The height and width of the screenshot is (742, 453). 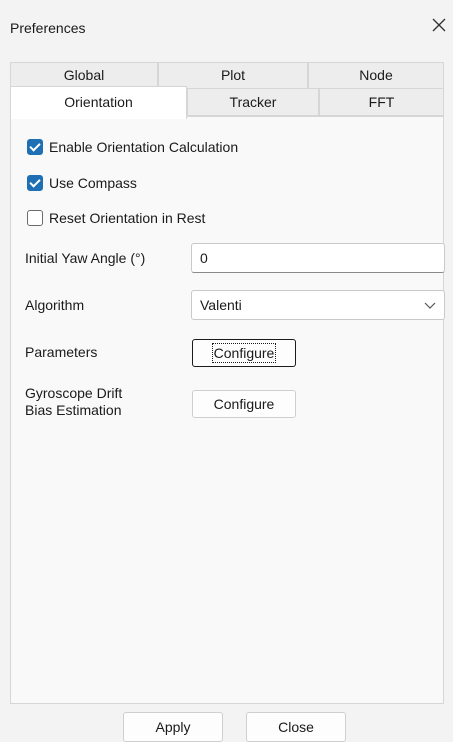 I want to click on checkbox-label: Reset Orientation in Rest, so click(x=127, y=218).